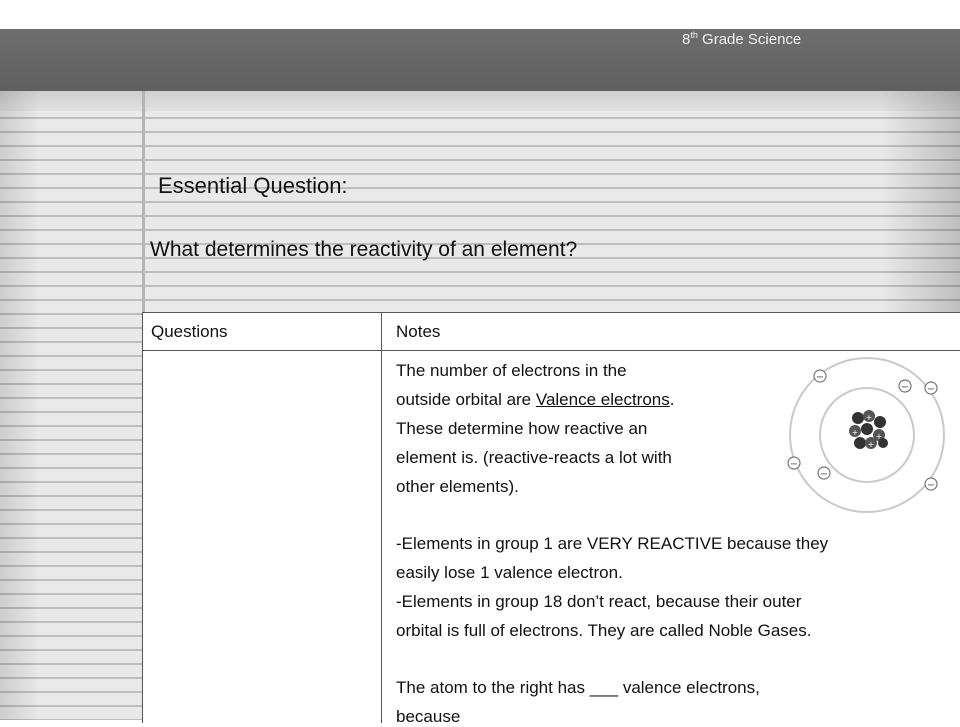 The width and height of the screenshot is (960, 727). I want to click on nucleus-icon: + + + +, so click(868, 429).